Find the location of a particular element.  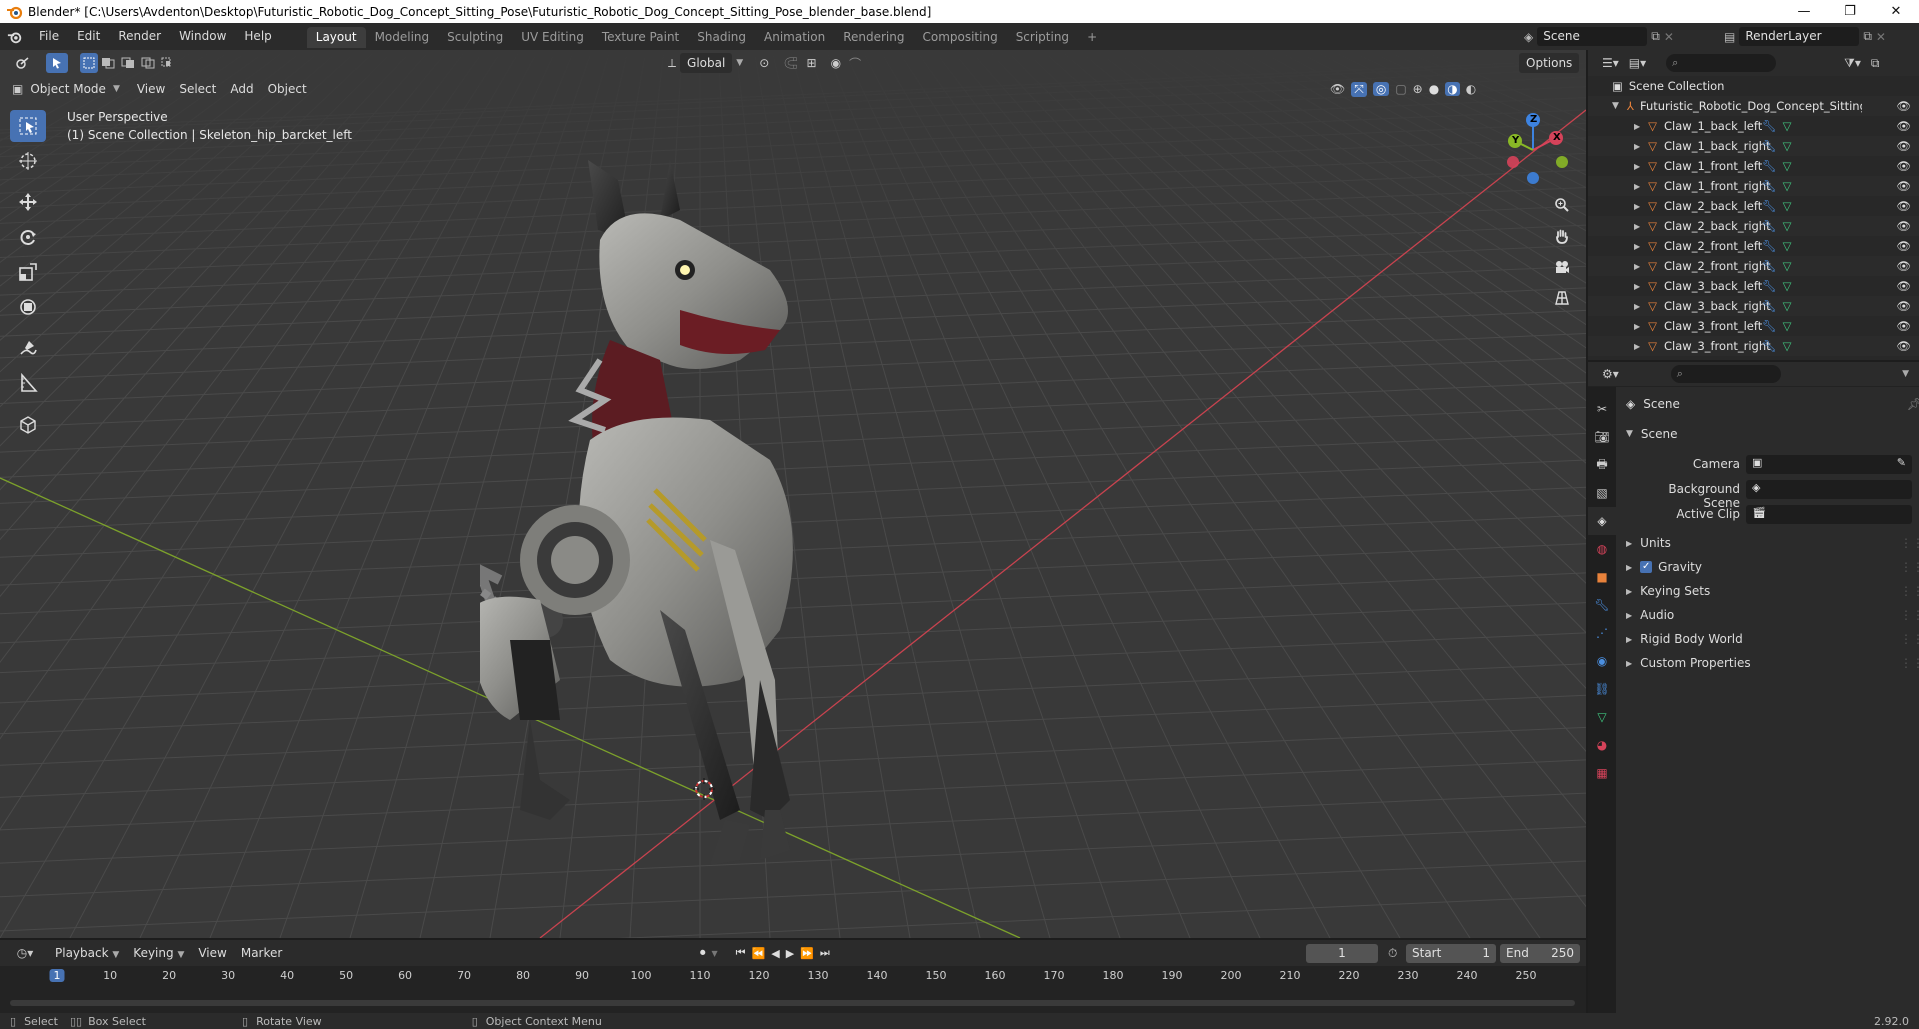

remove-view-layer-icon: ✕ is located at coordinates (1881, 37).